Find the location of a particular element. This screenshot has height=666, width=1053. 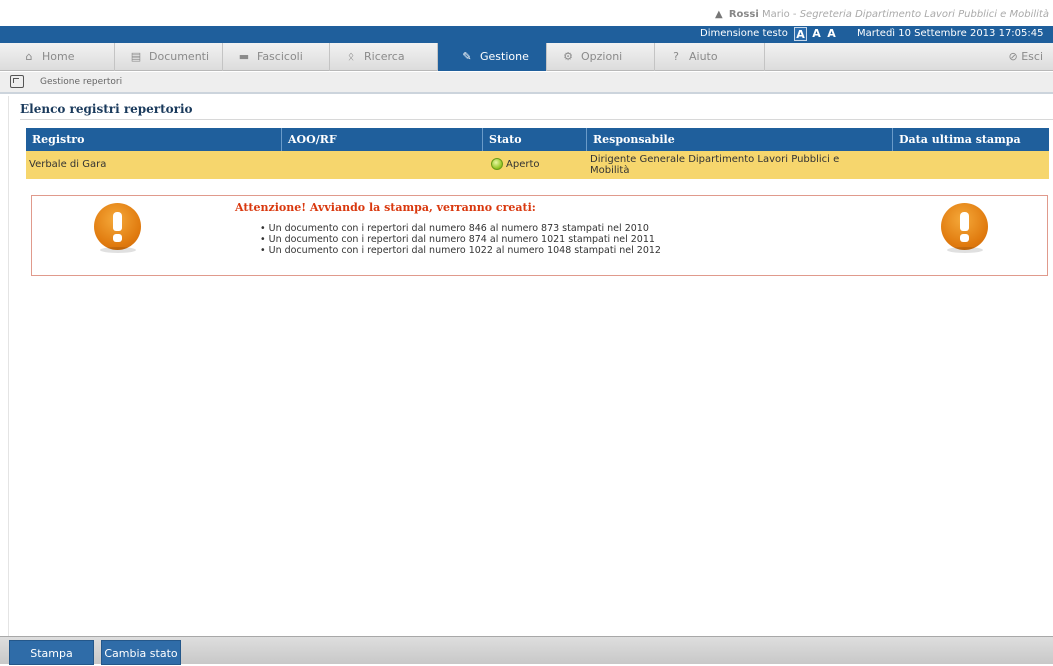

text-size-medium-button: A is located at coordinates (816, 34).